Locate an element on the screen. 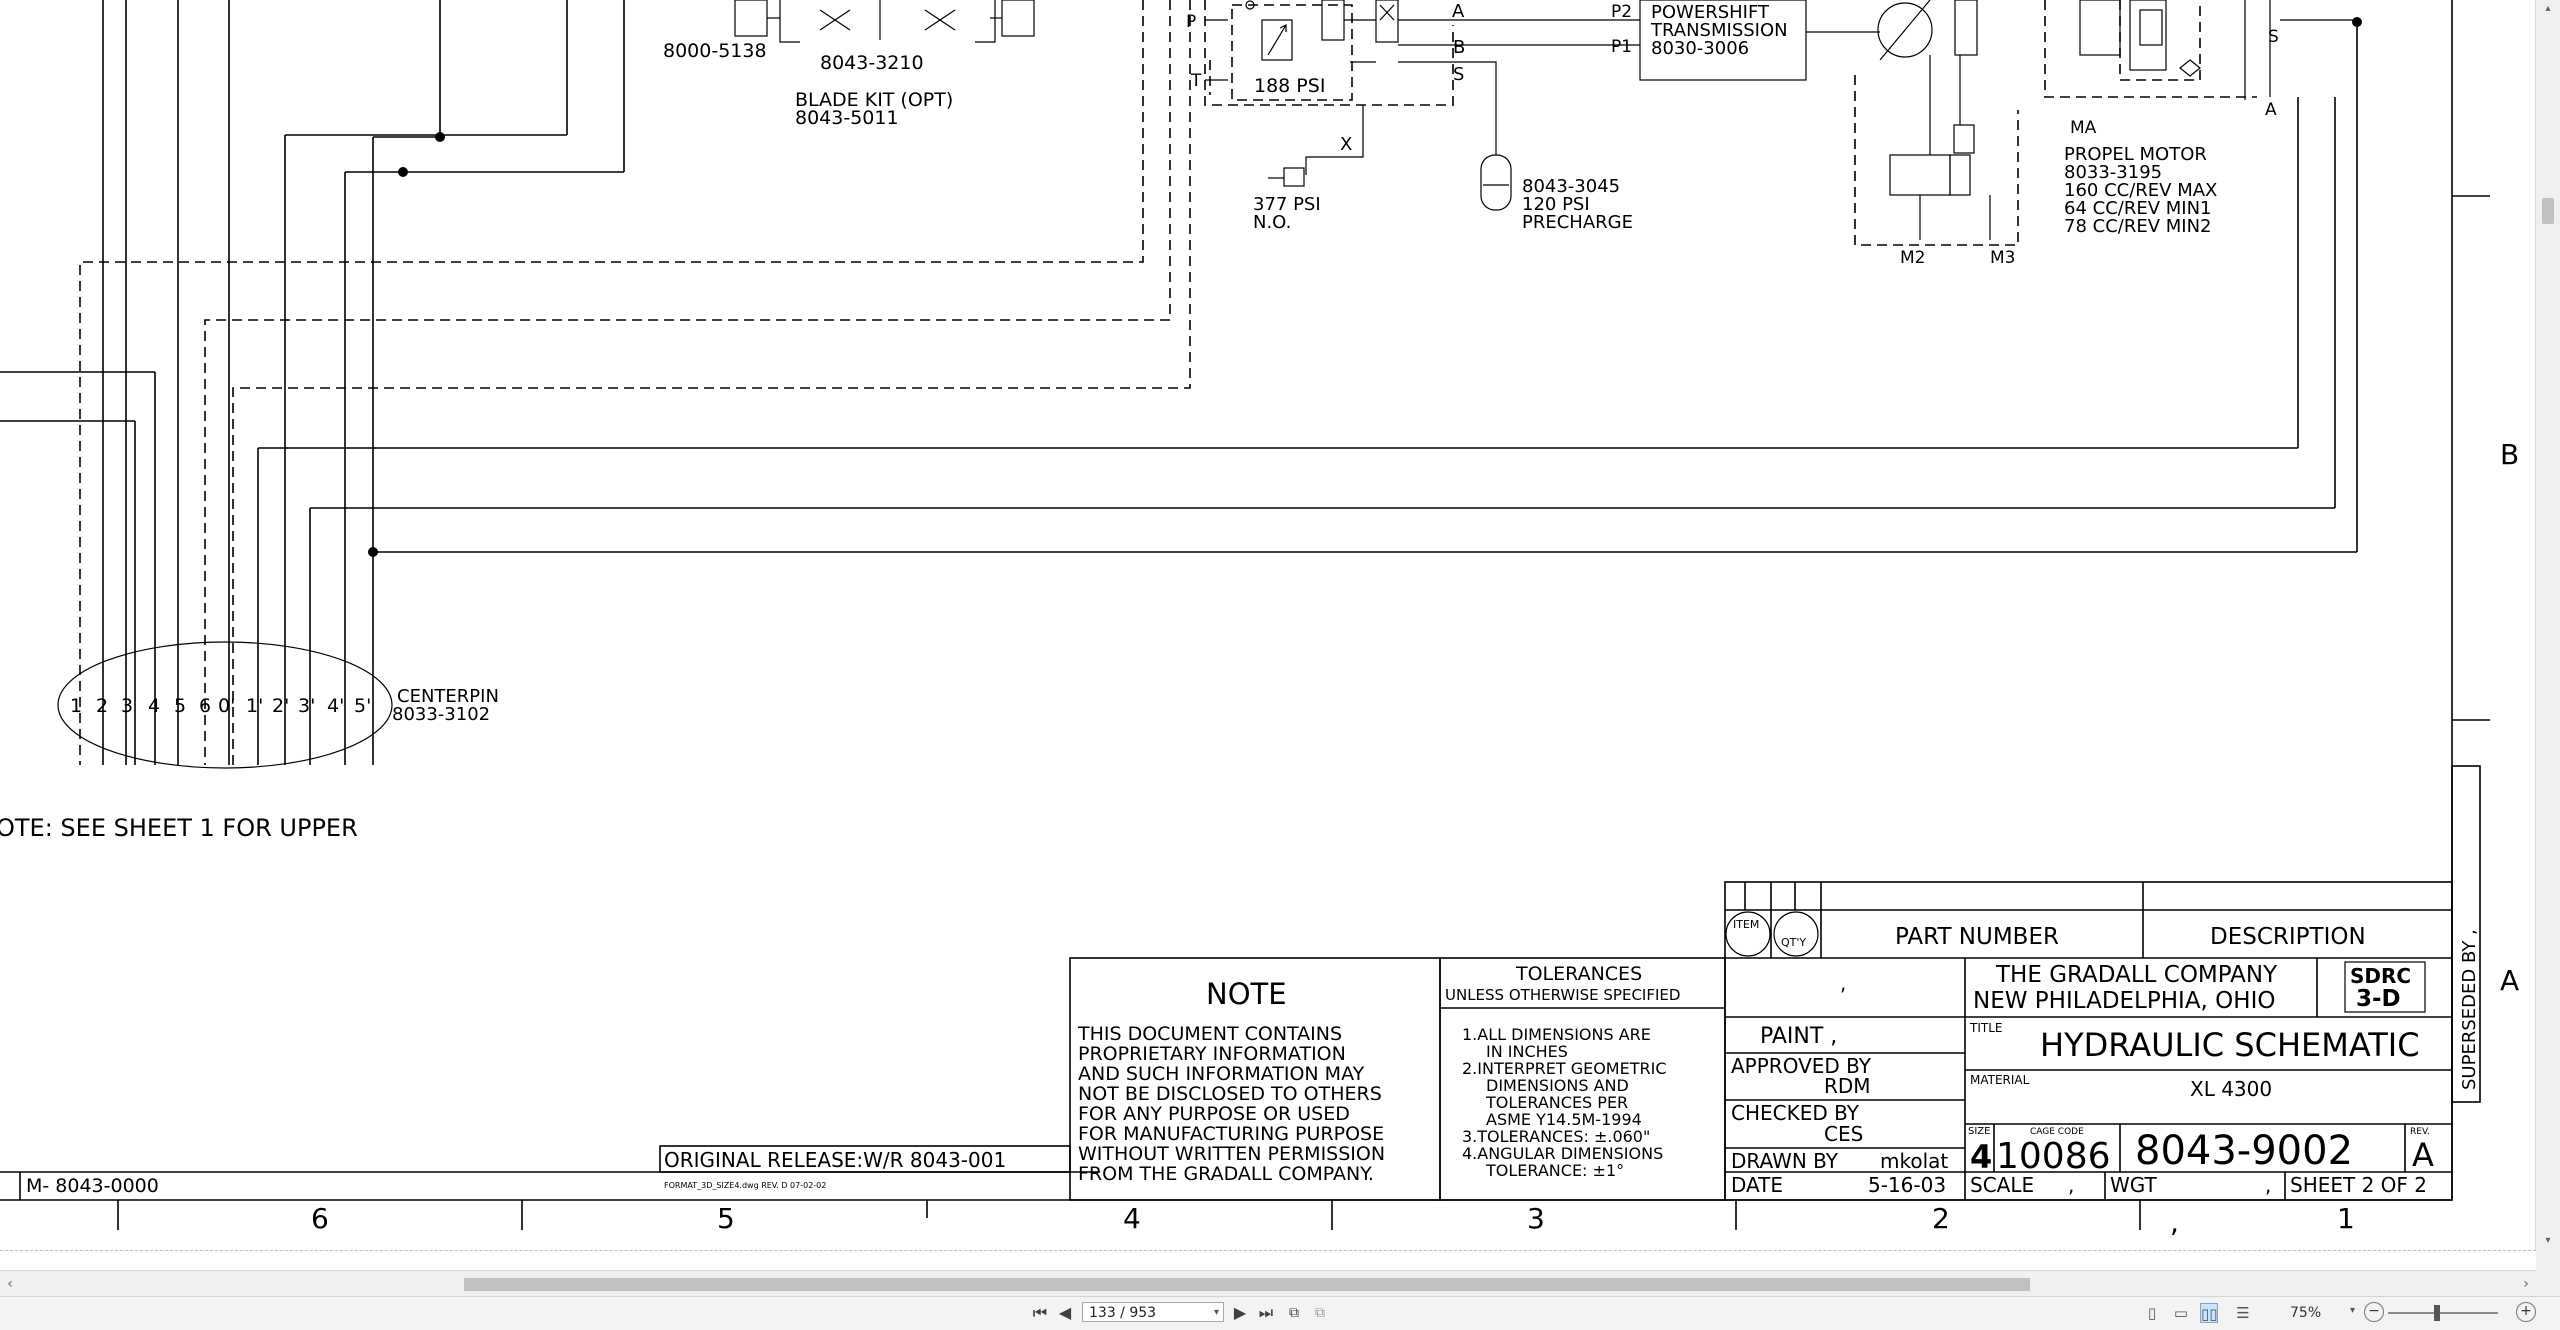 The width and height of the screenshot is (2560, 1330). page-number-field: 133 / 953 ▾ is located at coordinates (1153, 1312).